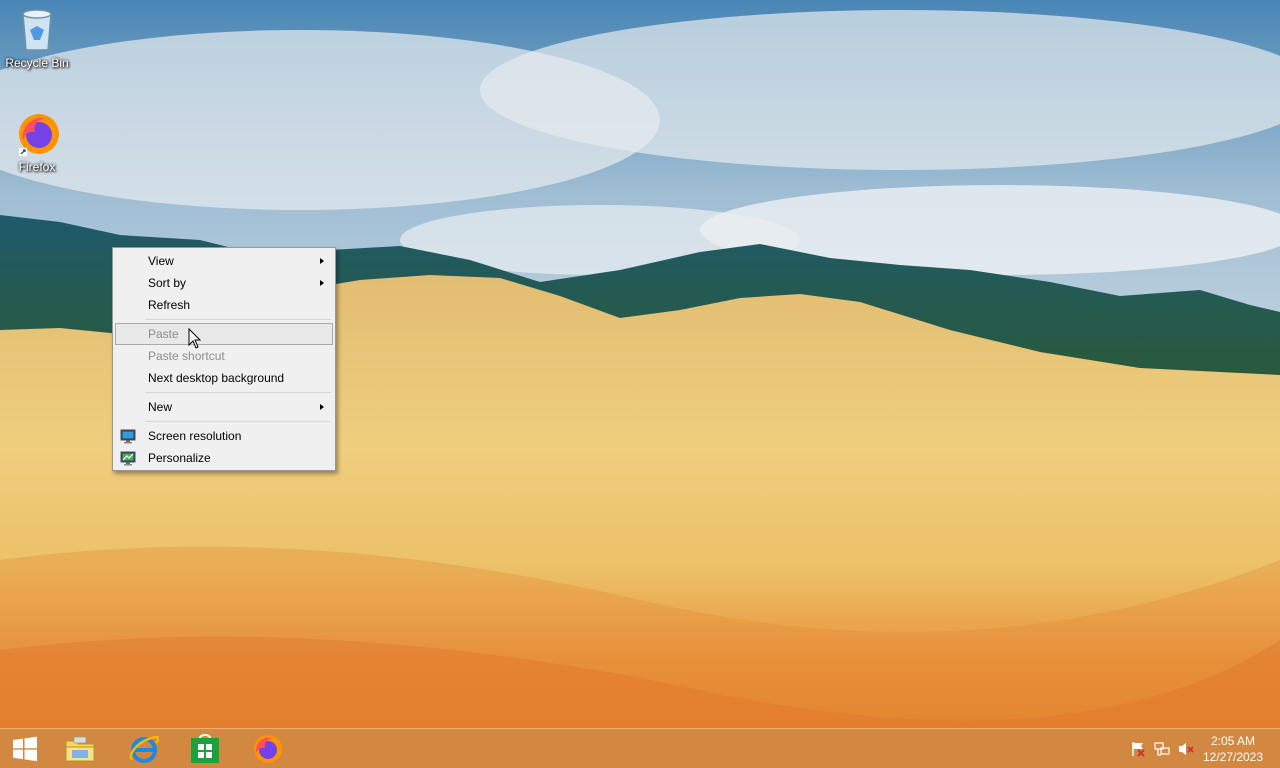 The height and width of the screenshot is (768, 1280). I want to click on menu-item-next-desktop-background: Next desktop background, so click(224, 378).